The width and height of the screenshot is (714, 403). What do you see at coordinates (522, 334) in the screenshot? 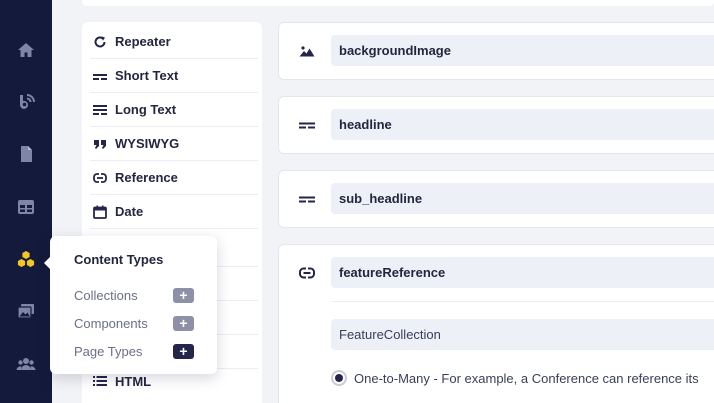
I see `reference-collection-input: FeatureCollection` at bounding box center [522, 334].